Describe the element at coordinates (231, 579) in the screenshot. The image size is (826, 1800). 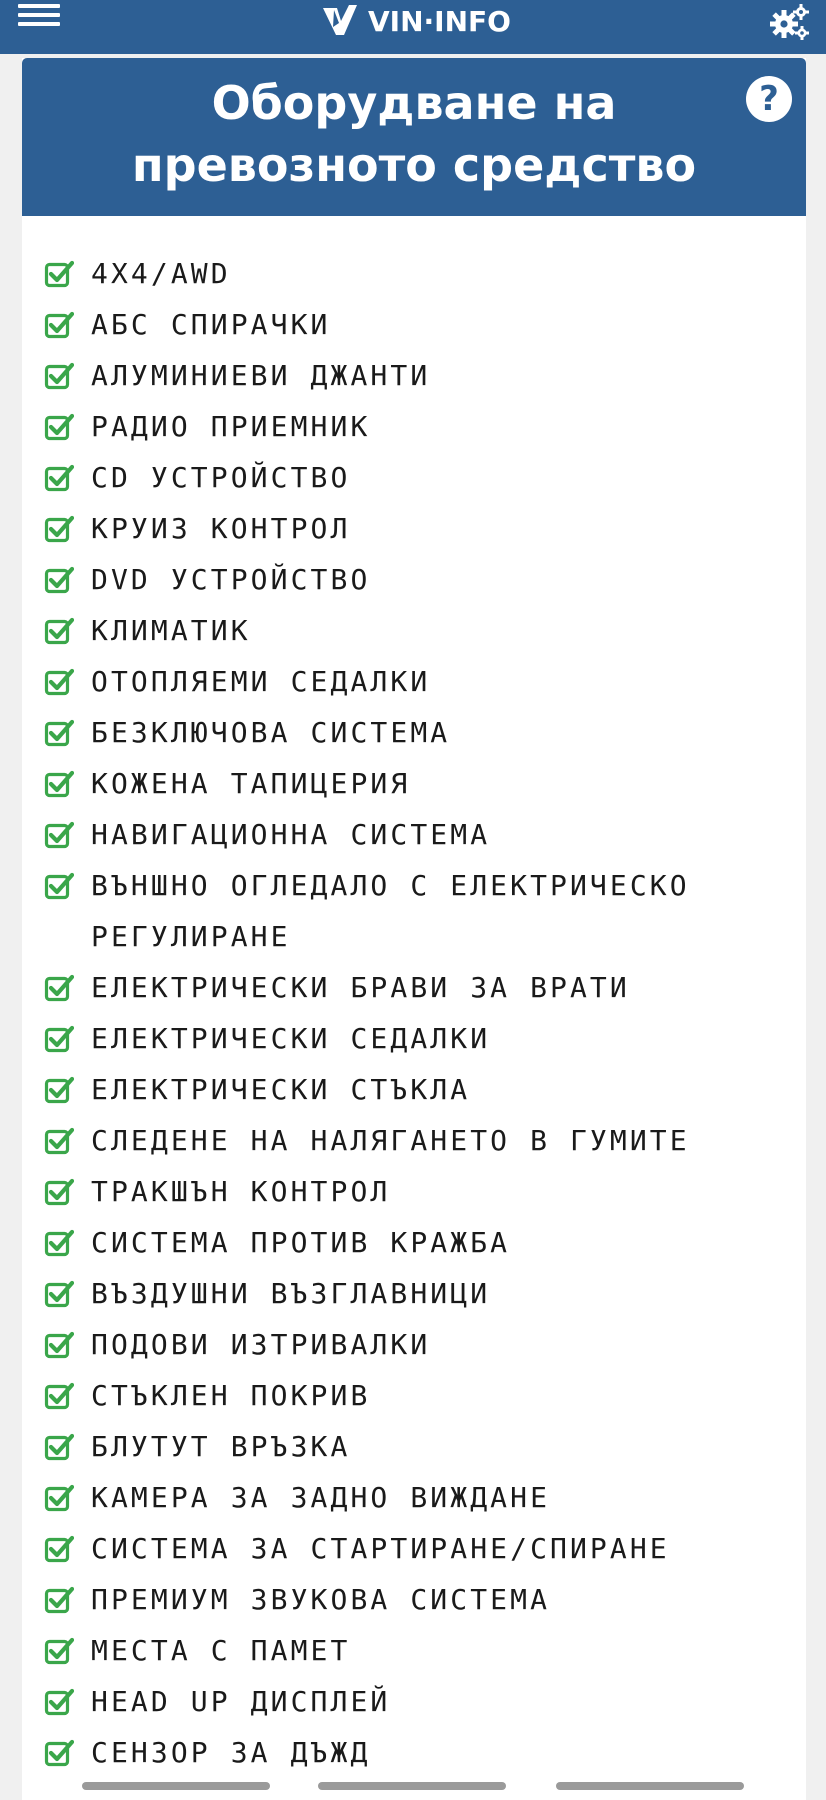
I see `equipment-label: DVD УСТРОЙСТВО` at that location.